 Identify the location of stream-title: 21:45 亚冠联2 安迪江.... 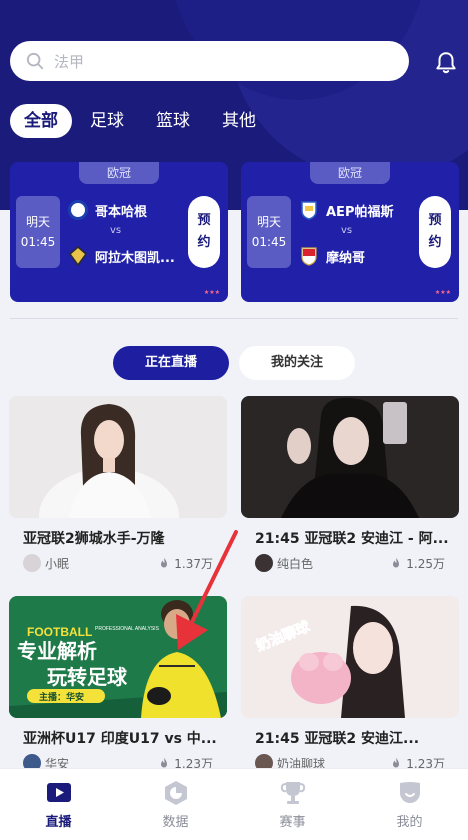
(337, 739).